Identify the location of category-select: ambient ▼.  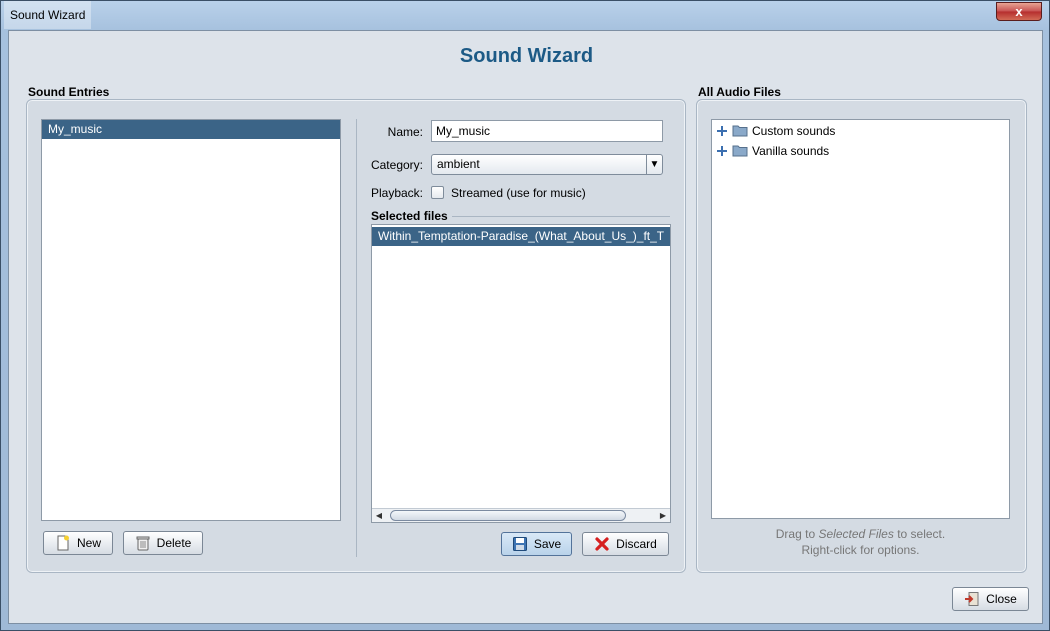
(547, 164).